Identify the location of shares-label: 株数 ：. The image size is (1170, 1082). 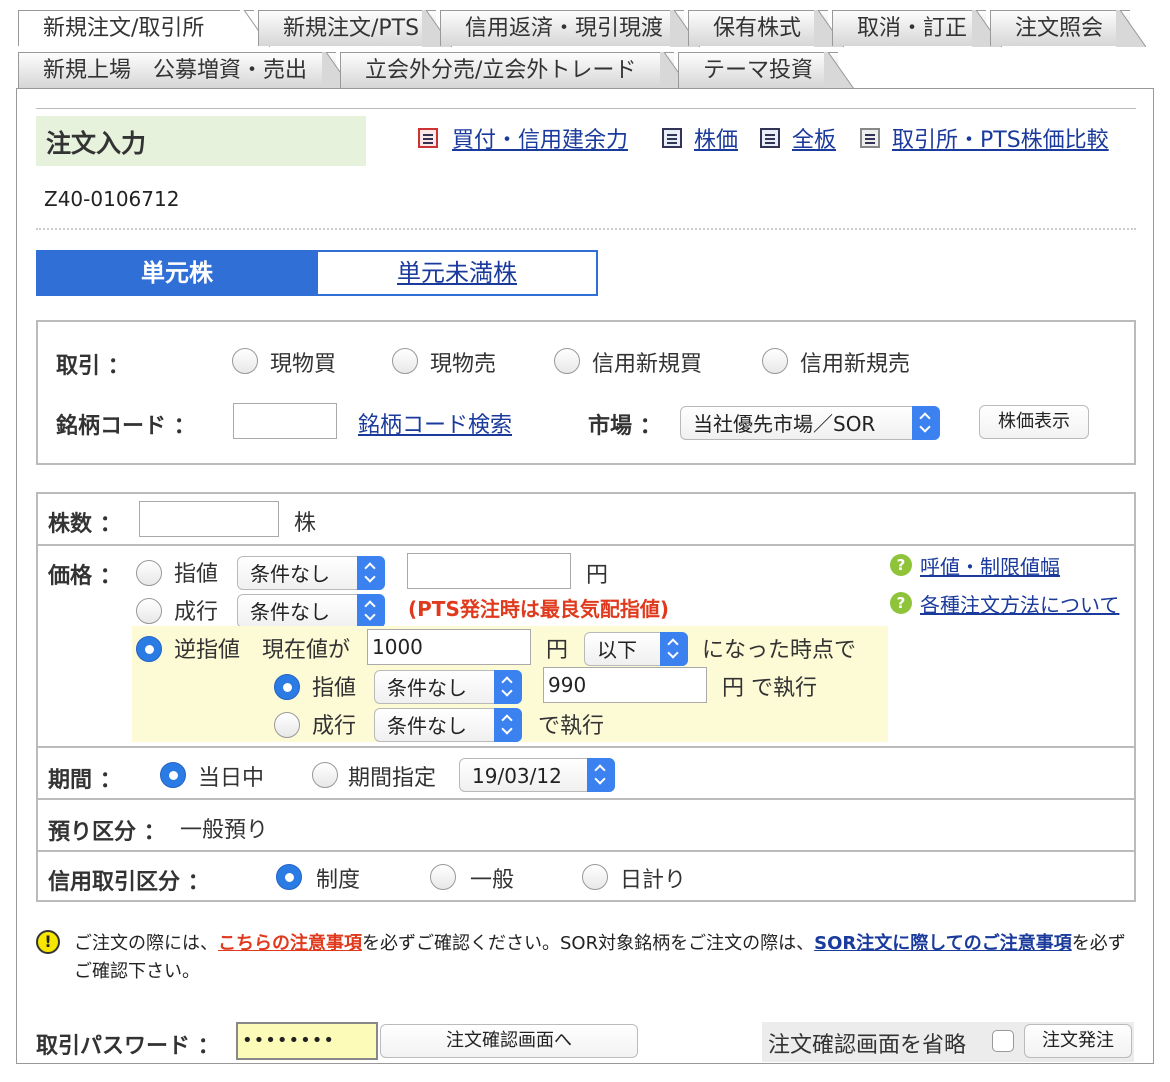
(85, 524).